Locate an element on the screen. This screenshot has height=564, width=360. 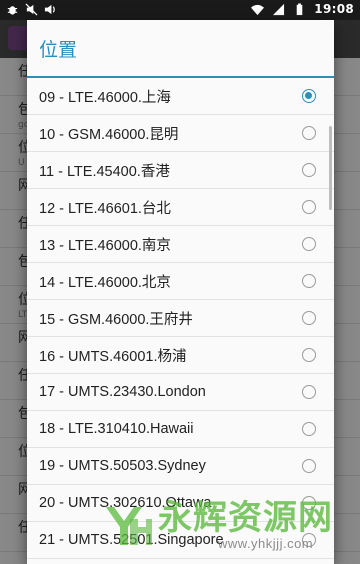
dialog-title: 位置 is located at coordinates (58, 49).